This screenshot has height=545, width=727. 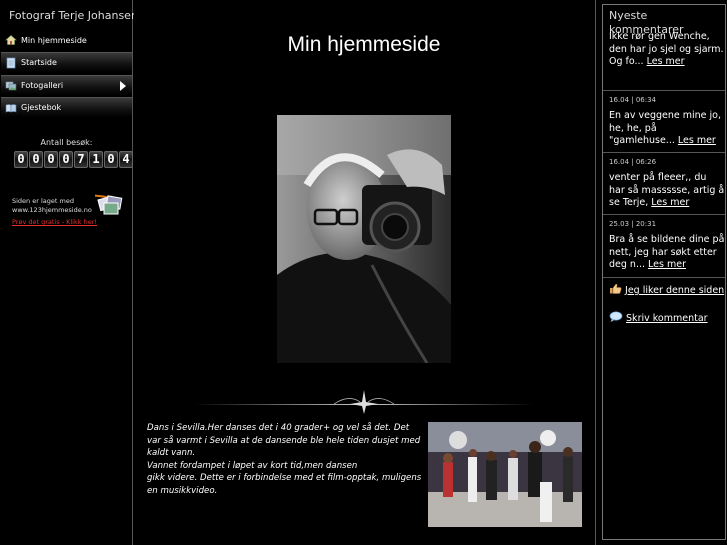 What do you see at coordinates (41, 107) in the screenshot?
I see `nav-item-label: Gjestebok` at bounding box center [41, 107].